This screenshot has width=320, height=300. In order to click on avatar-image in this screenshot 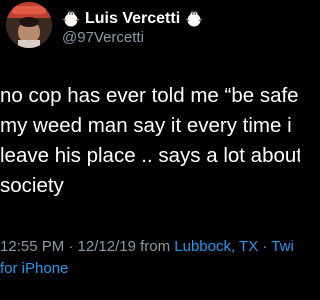, I will do `click(29, 25)`.